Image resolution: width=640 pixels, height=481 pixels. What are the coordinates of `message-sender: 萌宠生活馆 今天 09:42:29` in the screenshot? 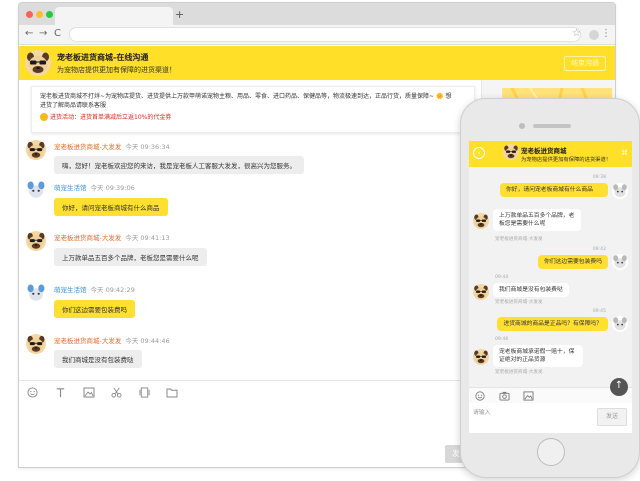 It's located at (94, 289).